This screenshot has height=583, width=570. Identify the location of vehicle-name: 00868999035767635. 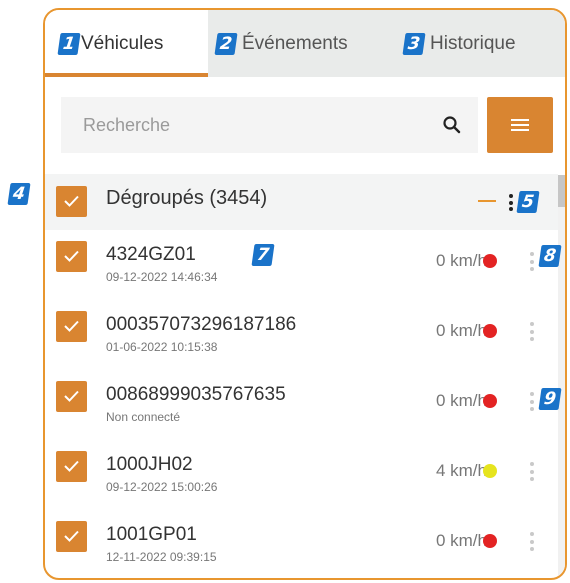
(196, 394).